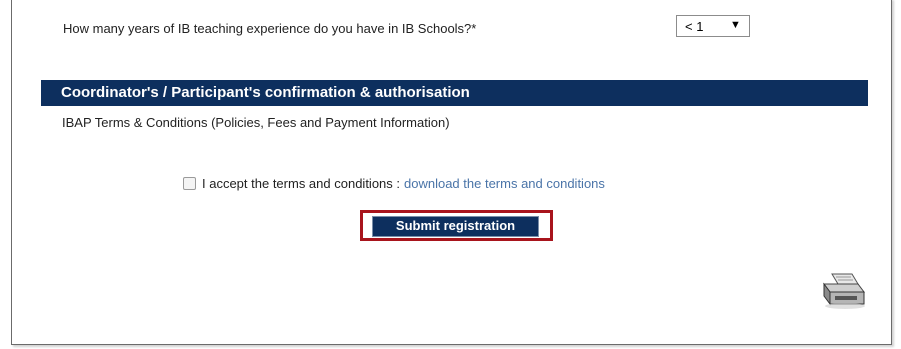 The height and width of the screenshot is (349, 901). What do you see at coordinates (694, 26) in the screenshot?
I see `experience-select-value: < 1` at bounding box center [694, 26].